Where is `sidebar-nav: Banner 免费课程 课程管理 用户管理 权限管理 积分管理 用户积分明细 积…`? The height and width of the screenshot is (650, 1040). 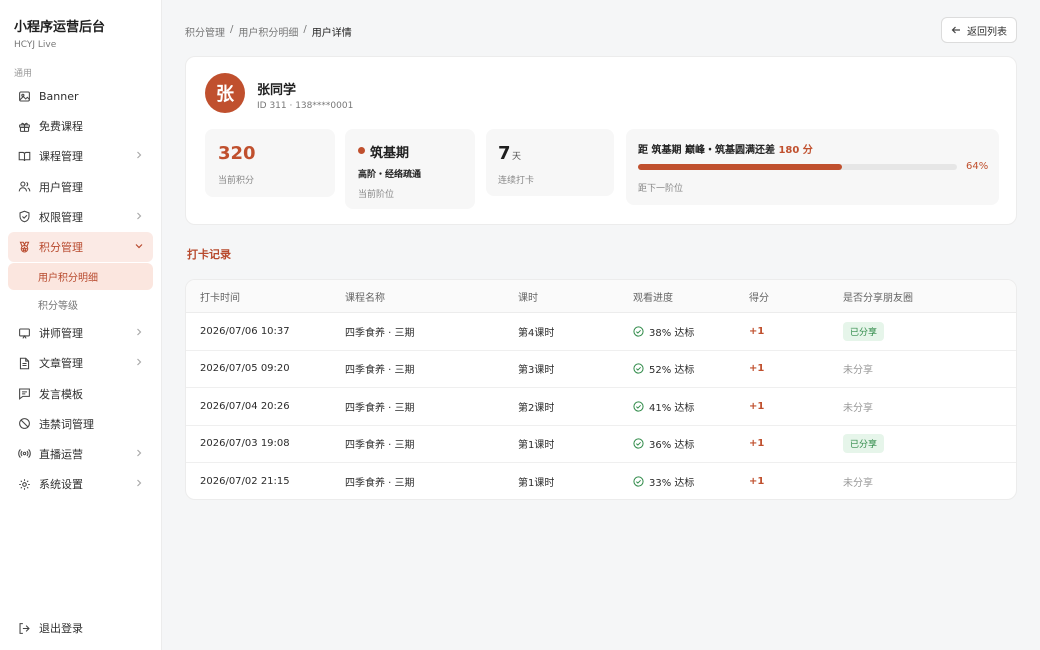
sidebar-nav: Banner 免费课程 课程管理 用户管理 权限管理 积分管理 用户积分明细 积… is located at coordinates (80, 290).